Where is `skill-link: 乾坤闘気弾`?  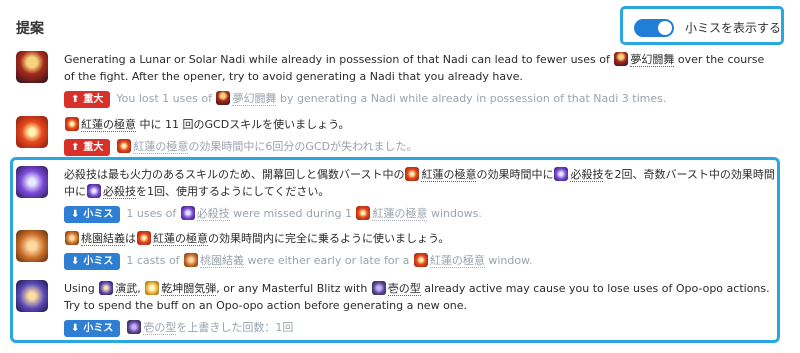 skill-link: 乾坤闘気弾 is located at coordinates (189, 289).